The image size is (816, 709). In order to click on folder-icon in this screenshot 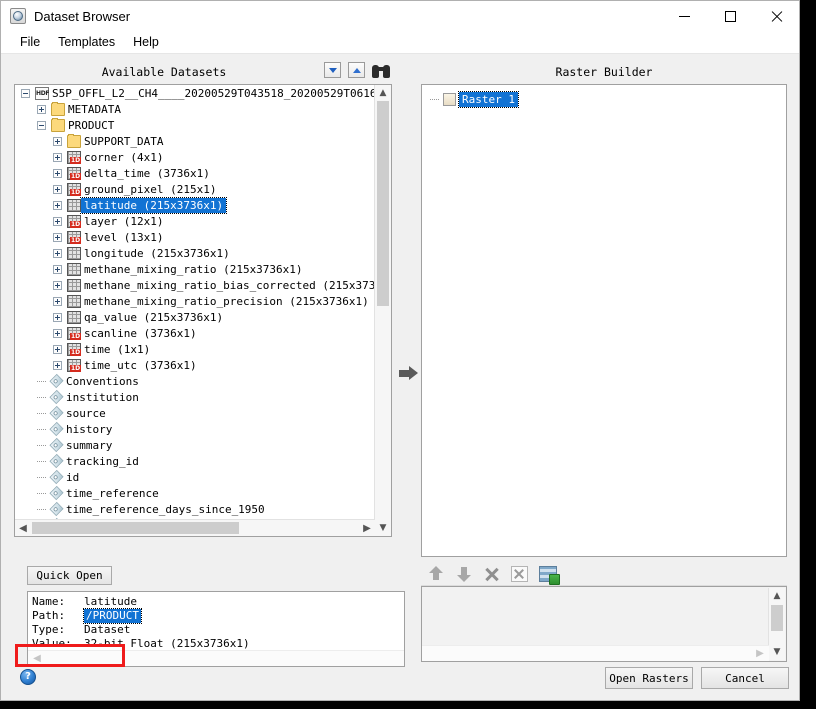, I will do `click(58, 108)`.